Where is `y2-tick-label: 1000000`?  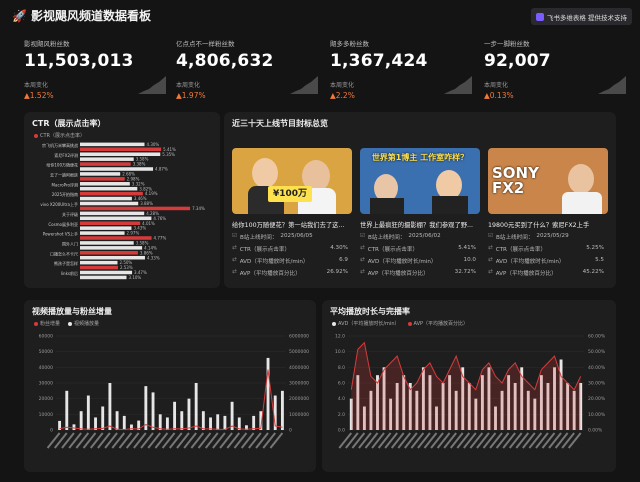
y2-tick-label: 1000000 is located at coordinates (299, 415).